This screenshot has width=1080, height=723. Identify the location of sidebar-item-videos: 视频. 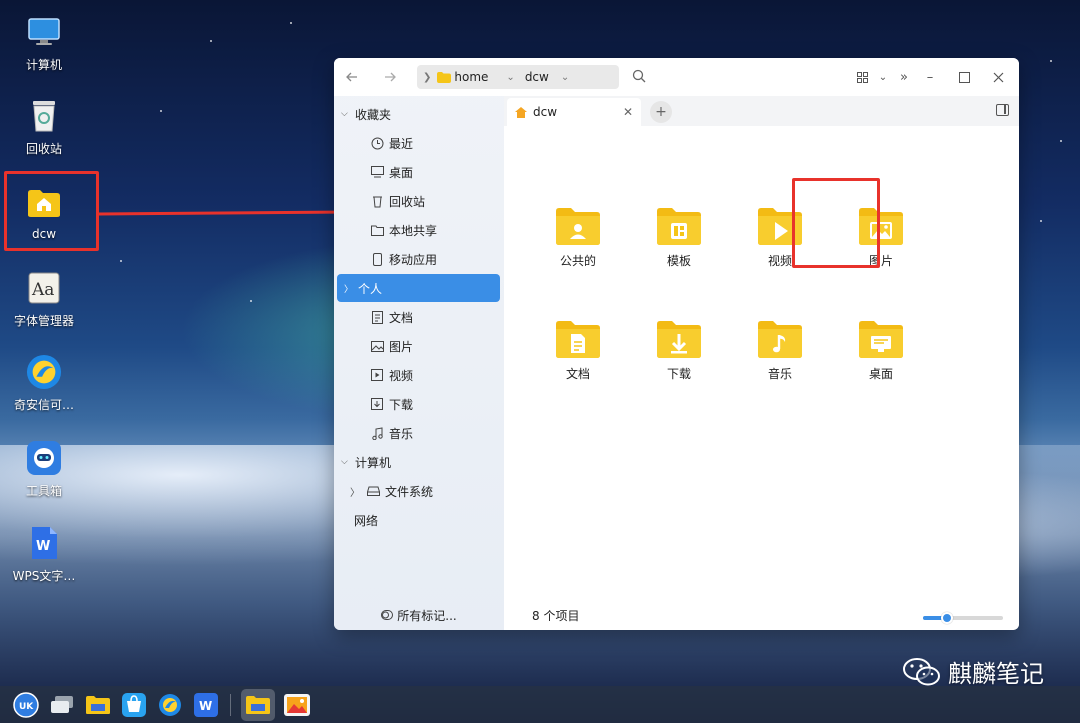
(417, 375).